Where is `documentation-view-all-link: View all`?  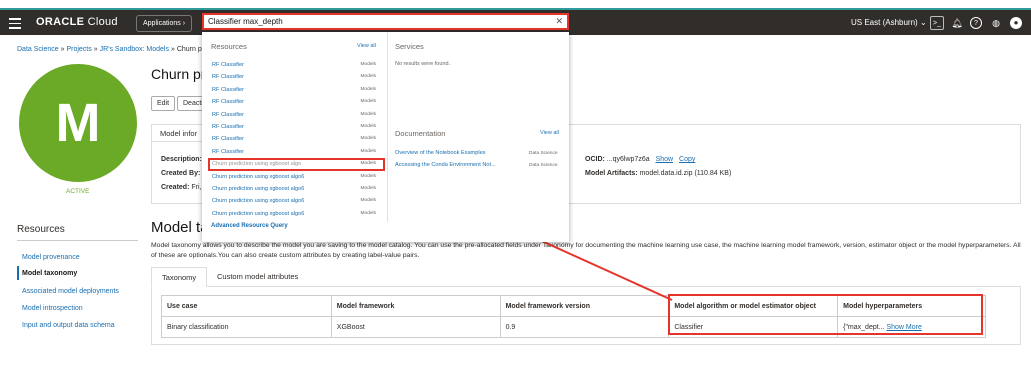 documentation-view-all-link: View all is located at coordinates (549, 133).